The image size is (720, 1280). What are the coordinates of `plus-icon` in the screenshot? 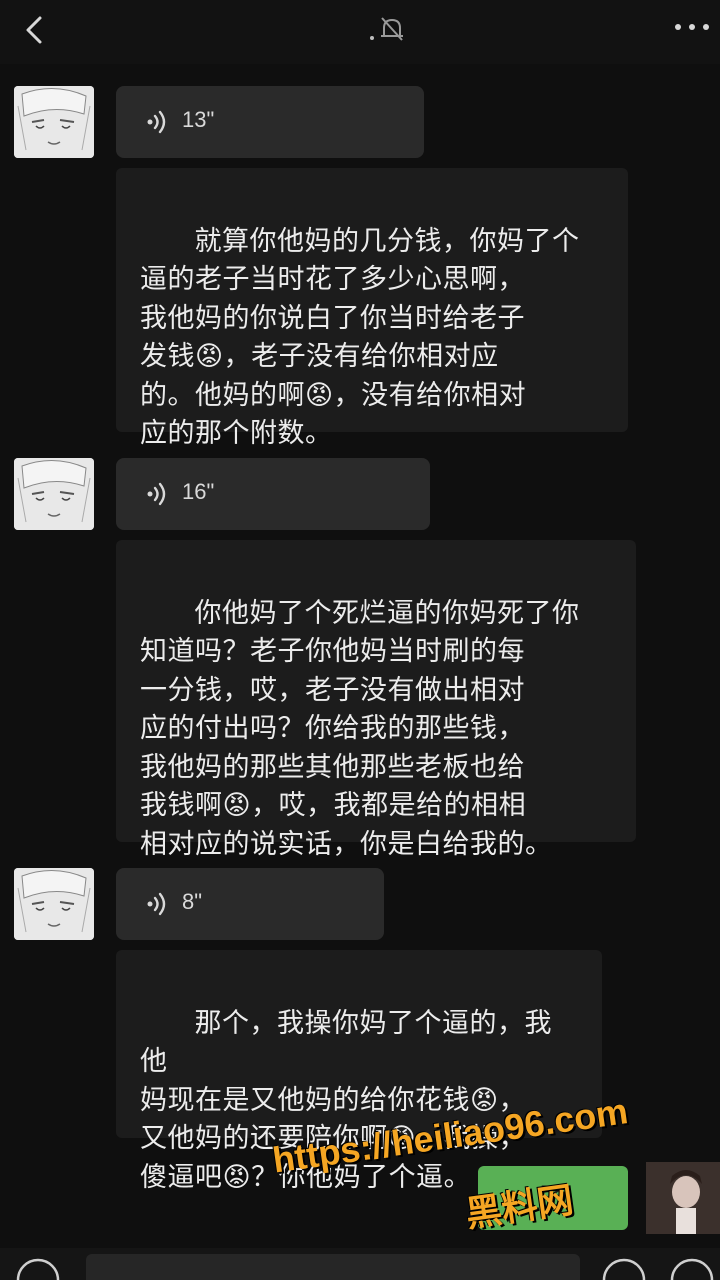 It's located at (692, 1268).